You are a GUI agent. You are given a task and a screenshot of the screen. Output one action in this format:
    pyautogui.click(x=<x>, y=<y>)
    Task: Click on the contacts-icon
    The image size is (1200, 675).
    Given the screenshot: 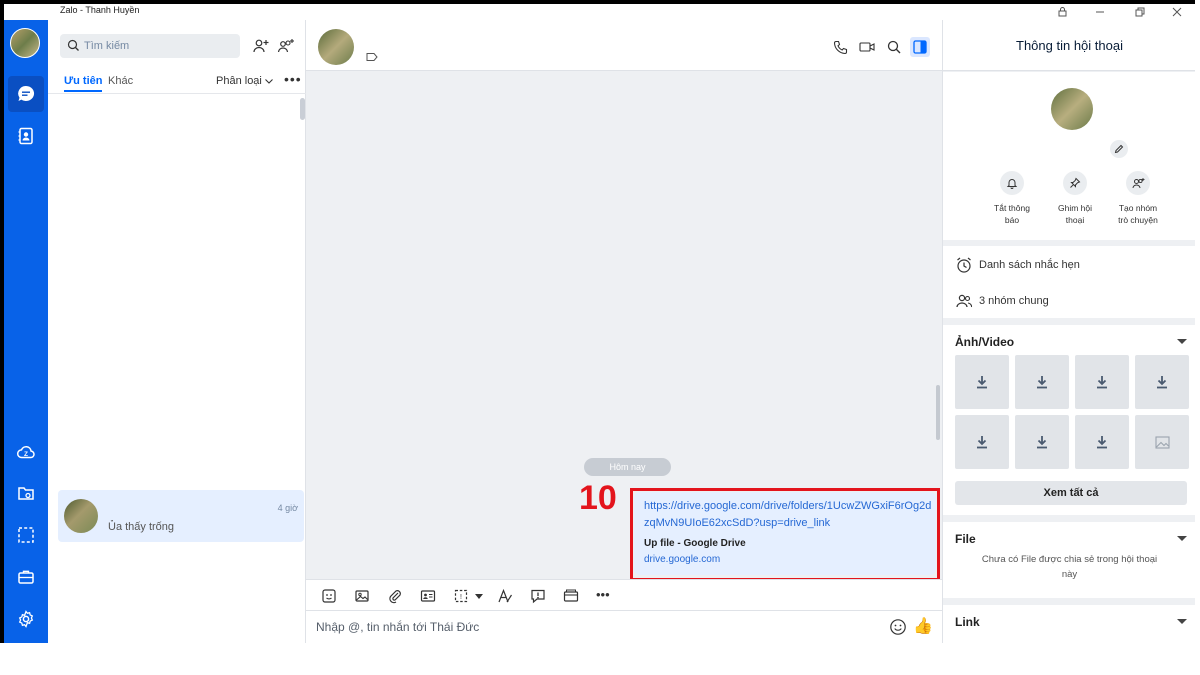 What is the action you would take?
    pyautogui.click(x=26, y=136)
    